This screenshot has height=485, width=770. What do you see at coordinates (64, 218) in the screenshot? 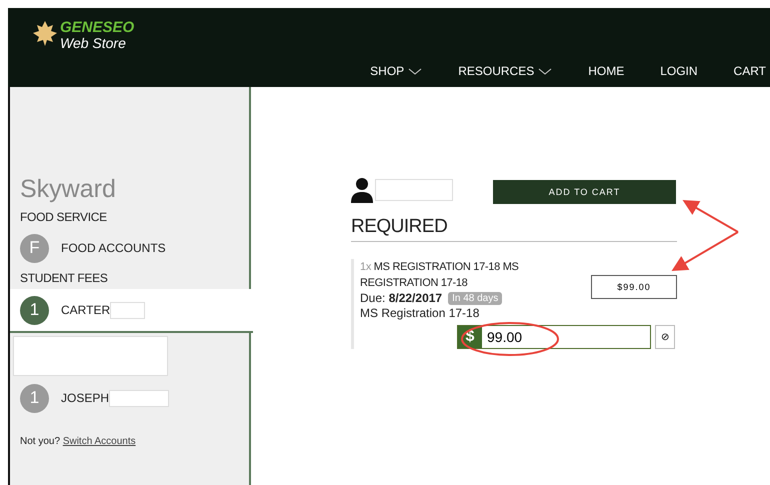
I see `section-heading: FOOD SERVICE` at bounding box center [64, 218].